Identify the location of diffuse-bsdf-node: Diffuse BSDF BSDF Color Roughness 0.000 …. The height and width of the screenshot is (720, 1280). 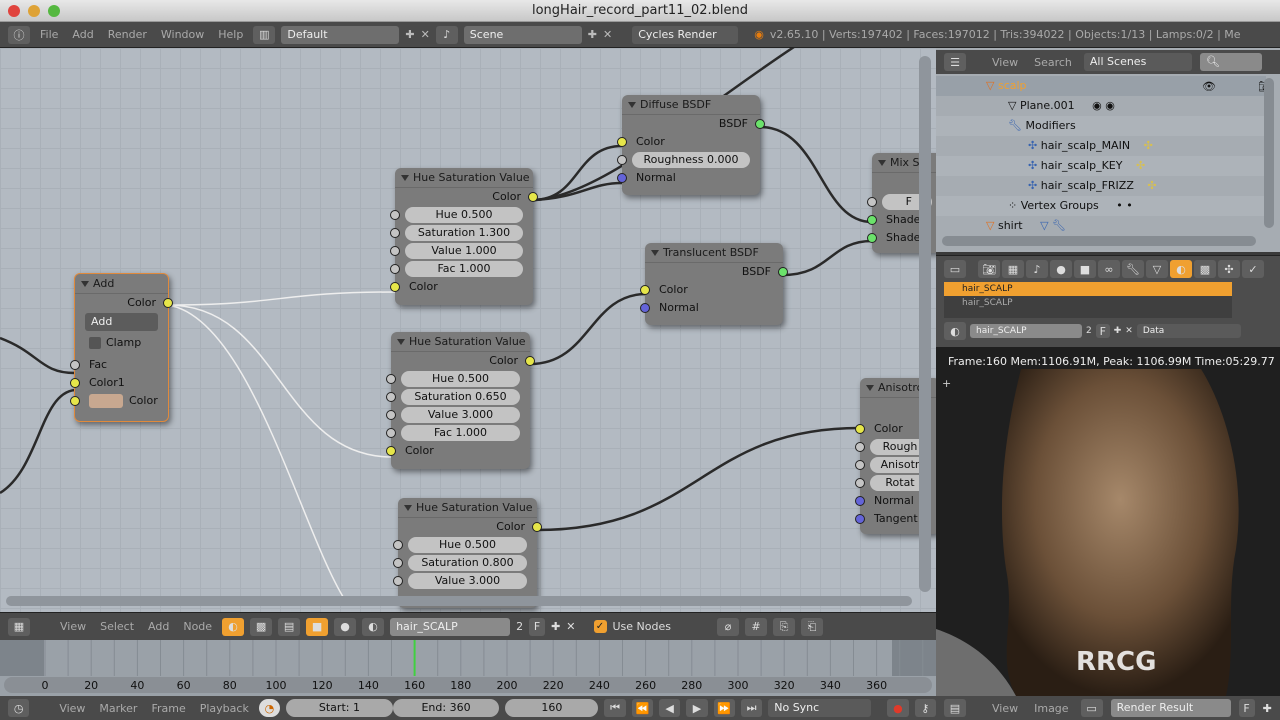
(691, 145).